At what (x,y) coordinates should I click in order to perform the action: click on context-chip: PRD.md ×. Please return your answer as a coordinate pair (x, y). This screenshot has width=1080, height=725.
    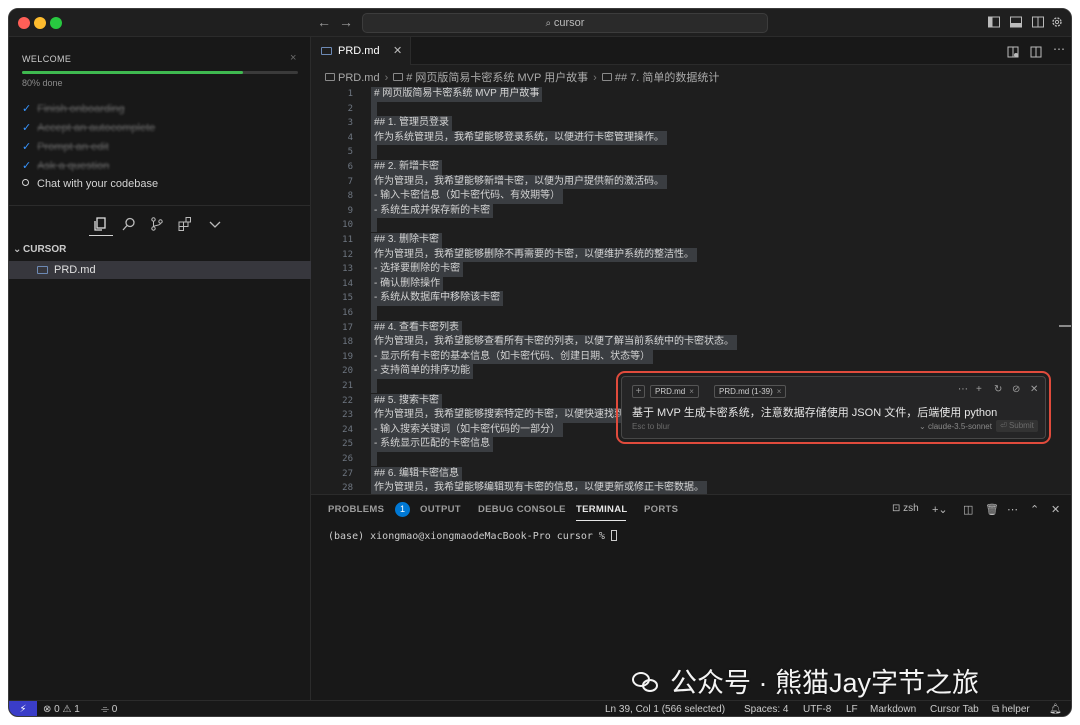
    Looking at the image, I should click on (674, 391).